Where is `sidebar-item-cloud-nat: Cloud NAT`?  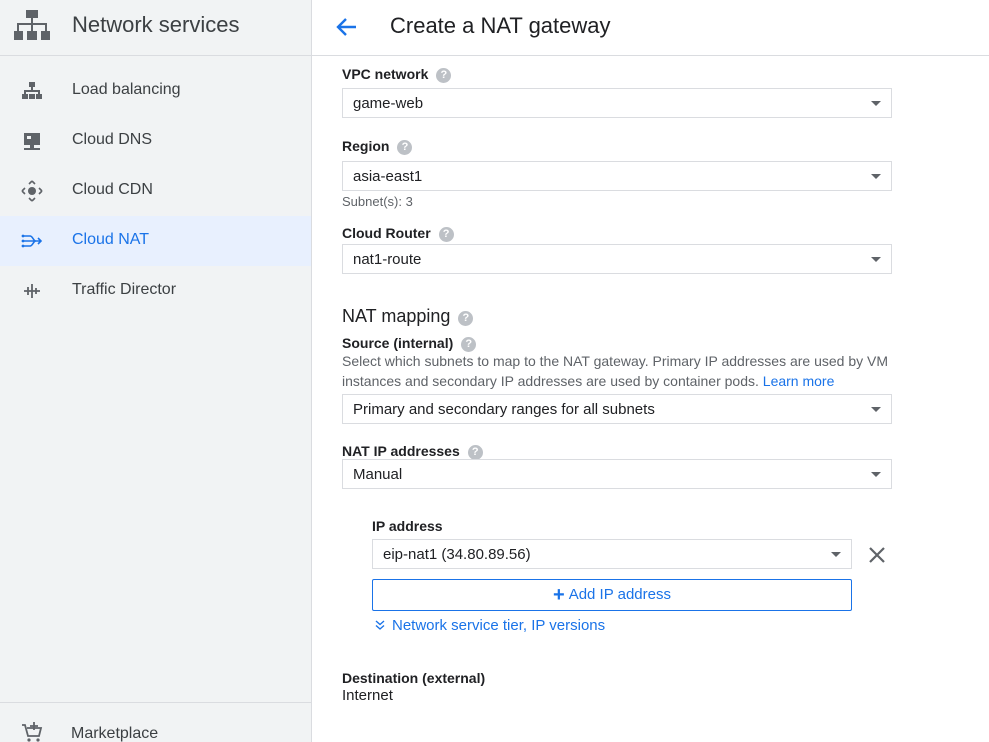
sidebar-item-cloud-nat: Cloud NAT is located at coordinates (155, 241).